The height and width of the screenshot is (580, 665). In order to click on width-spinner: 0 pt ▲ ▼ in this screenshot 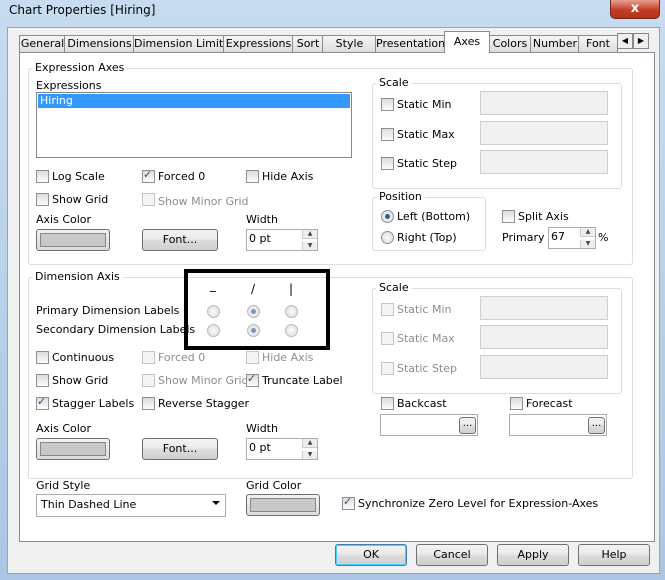, I will do `click(282, 240)`.